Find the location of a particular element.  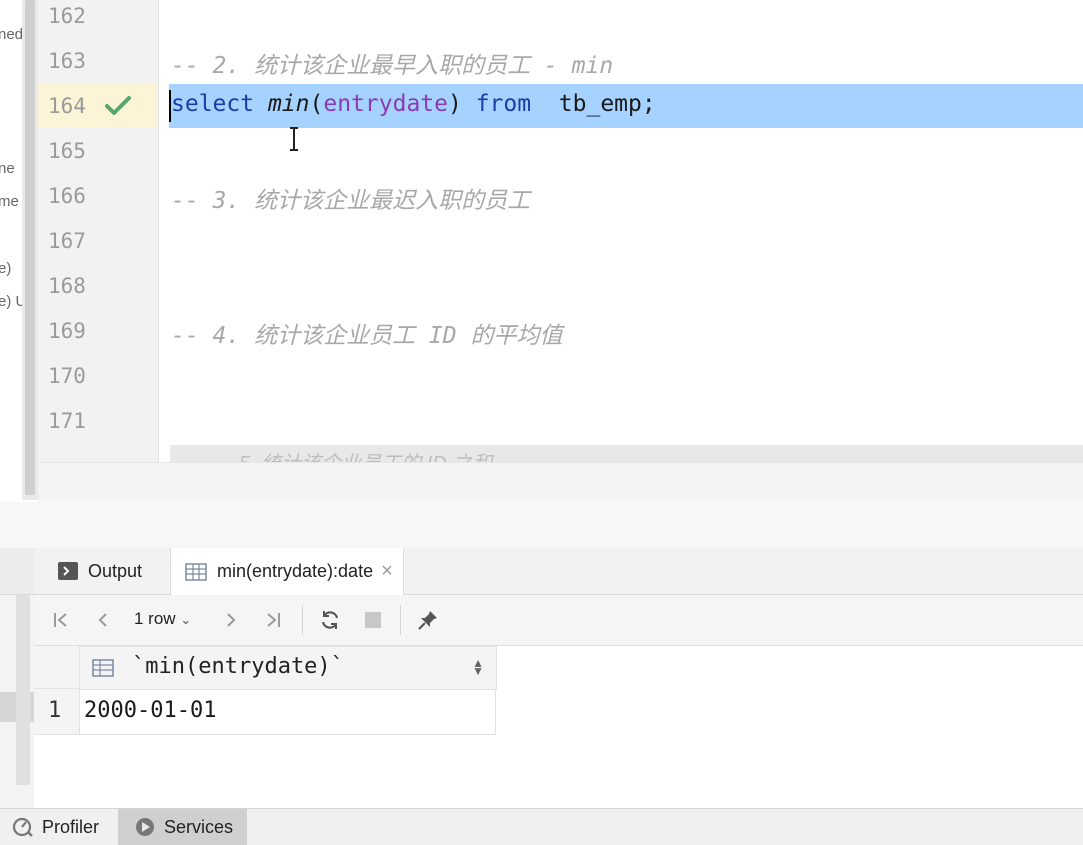

scrollbar-thumb is located at coordinates (30, 247).